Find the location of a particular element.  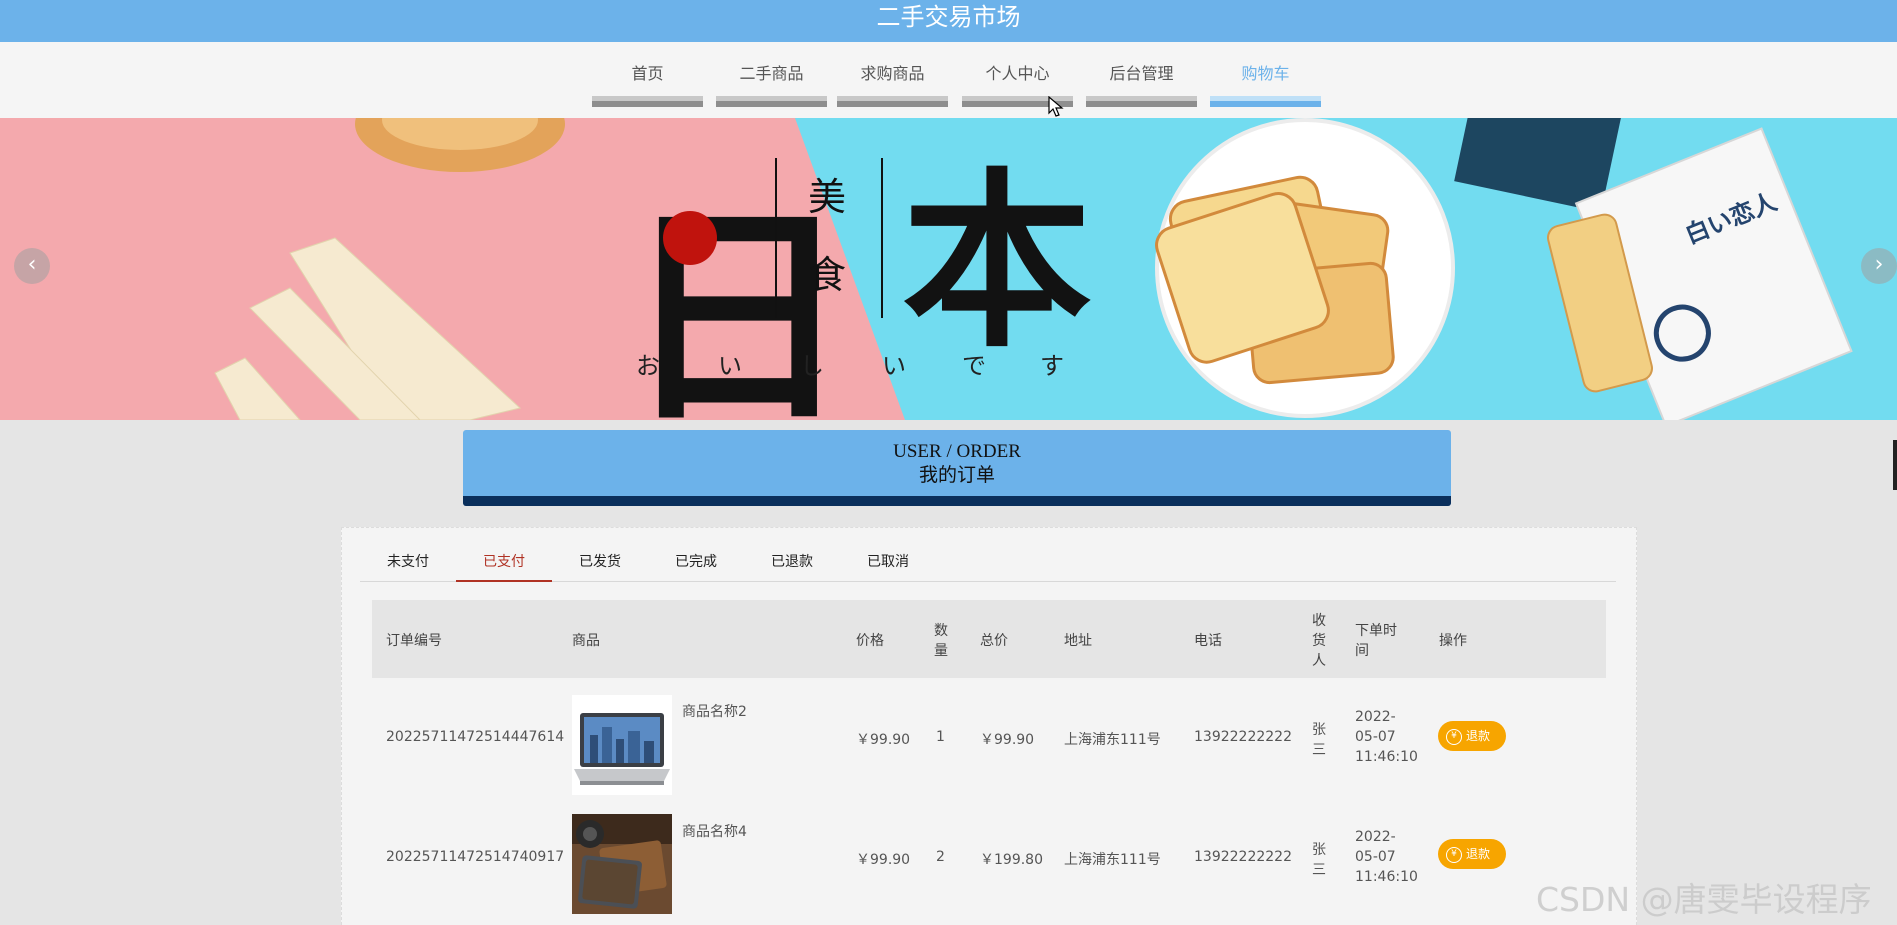

main-nav: 首页 二手商品 求购商品 个人中心 后台管理 购物车 is located at coordinates (948, 80).